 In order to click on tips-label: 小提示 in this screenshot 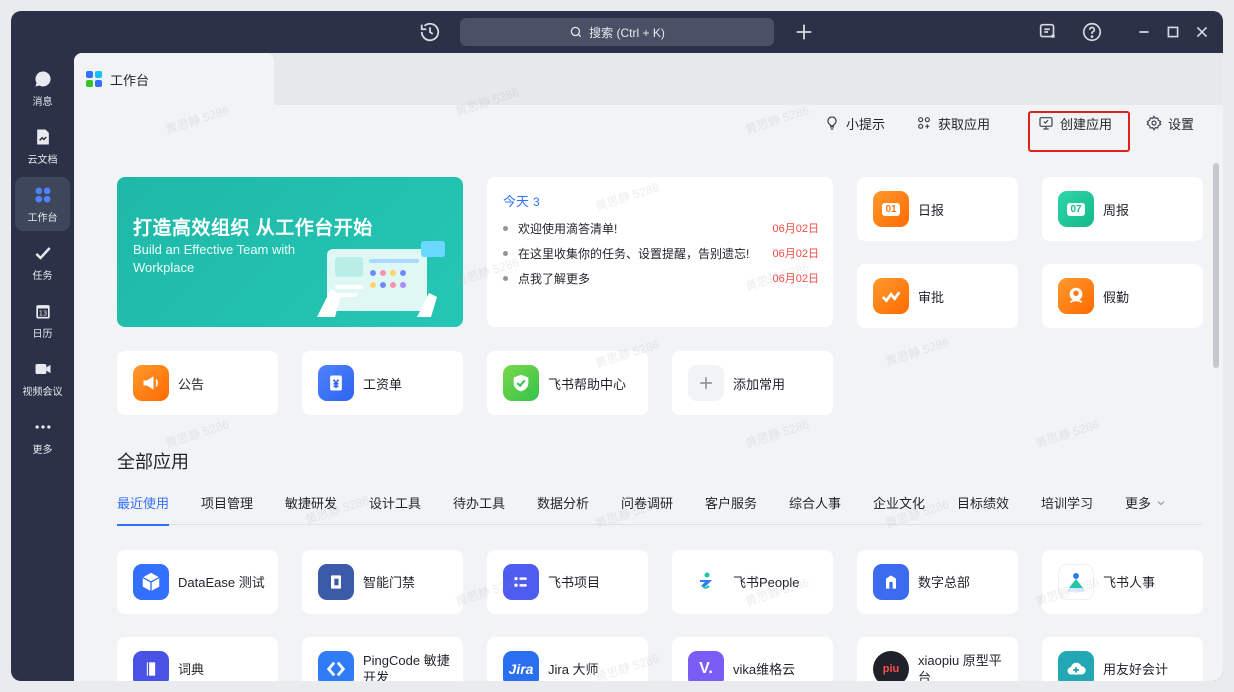, I will do `click(866, 124)`.